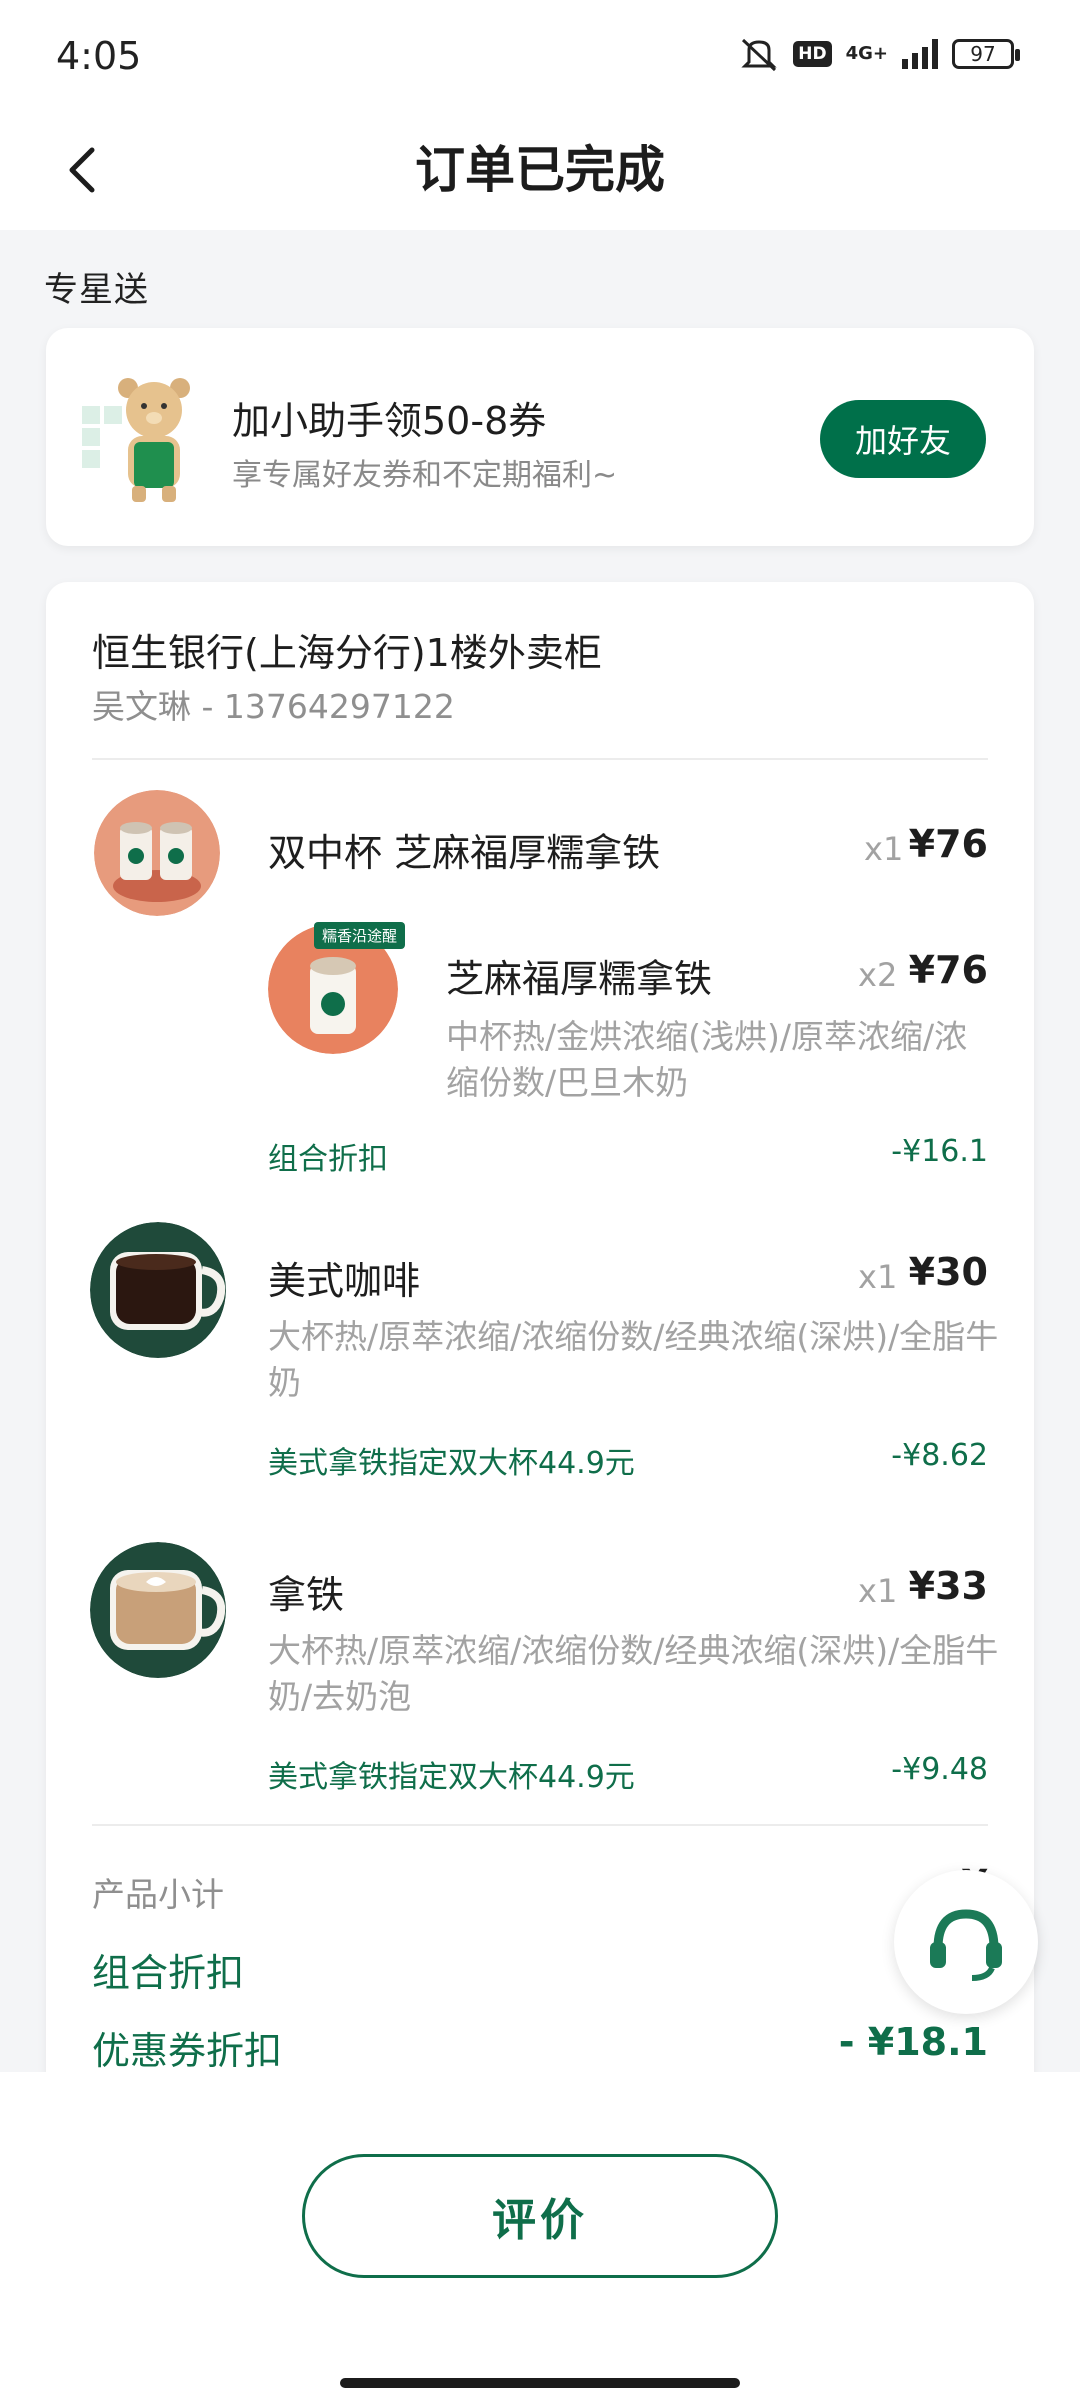 This screenshot has width=1080, height=2400. What do you see at coordinates (903, 439) in the screenshot?
I see `add-friend-button: 加好友` at bounding box center [903, 439].